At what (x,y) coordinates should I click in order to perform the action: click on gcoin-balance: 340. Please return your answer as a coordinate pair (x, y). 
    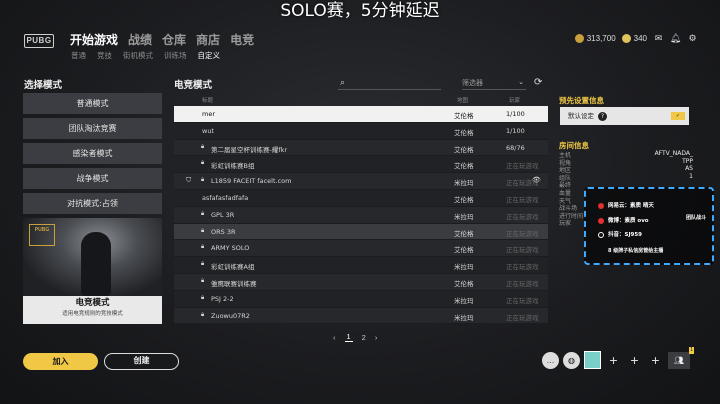
    Looking at the image, I should click on (634, 38).